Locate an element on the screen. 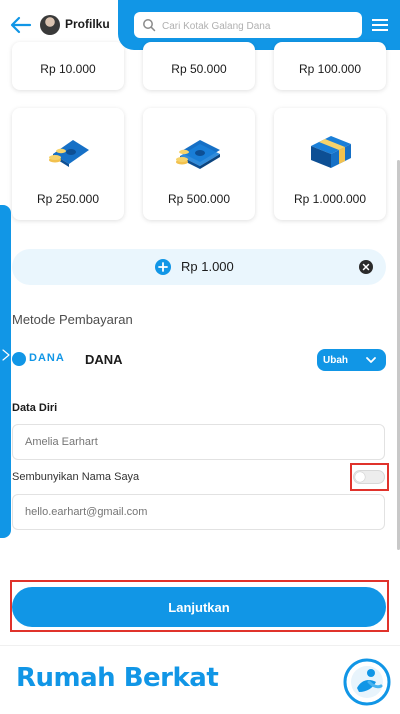 The image size is (400, 714). donation-option-card: Rp 1.000.000 is located at coordinates (330, 164).